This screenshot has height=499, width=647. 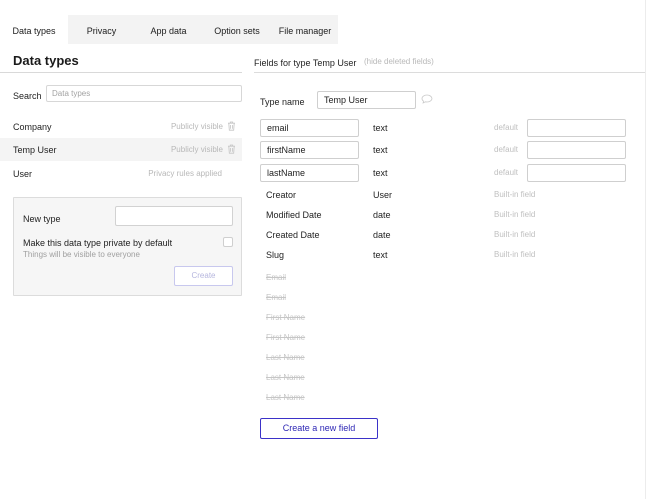 I want to click on tab-privacy: Privacy, so click(x=101, y=29).